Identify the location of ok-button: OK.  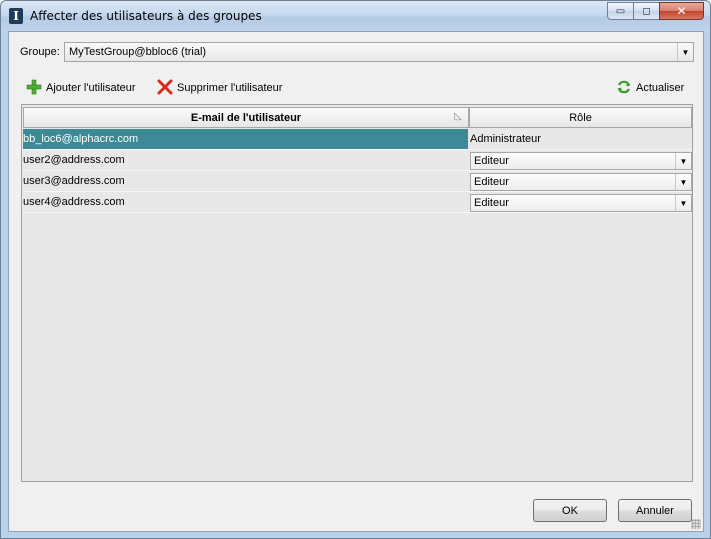
(570, 510).